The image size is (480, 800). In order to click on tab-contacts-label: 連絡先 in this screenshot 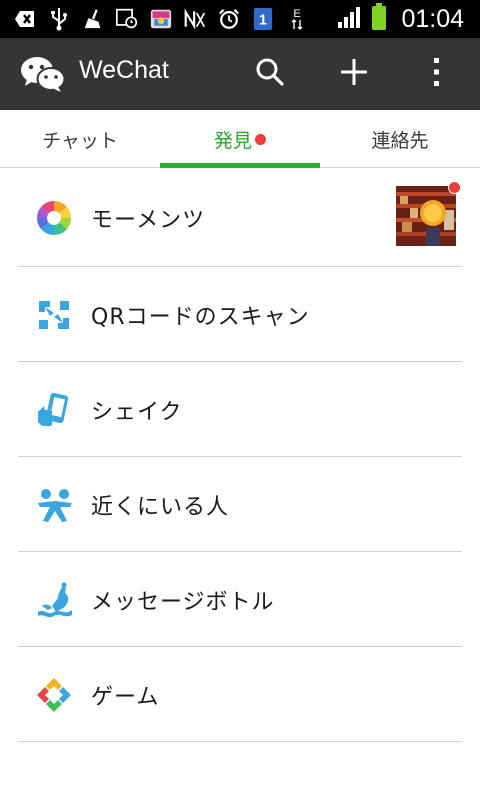, I will do `click(400, 140)`.